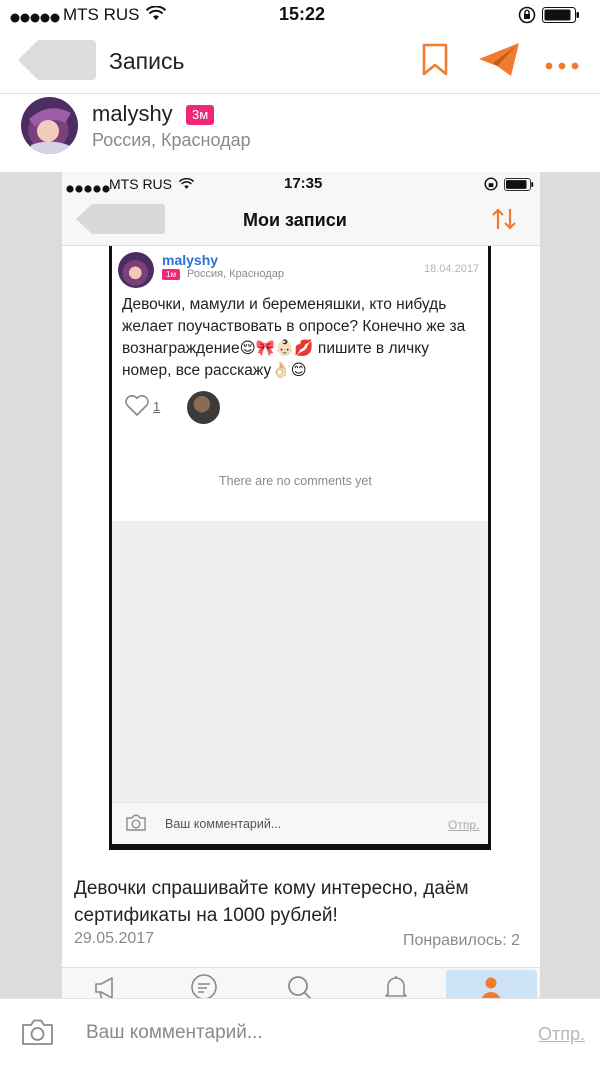 The image size is (600, 1066). I want to click on bookmark-icon, so click(435, 62).